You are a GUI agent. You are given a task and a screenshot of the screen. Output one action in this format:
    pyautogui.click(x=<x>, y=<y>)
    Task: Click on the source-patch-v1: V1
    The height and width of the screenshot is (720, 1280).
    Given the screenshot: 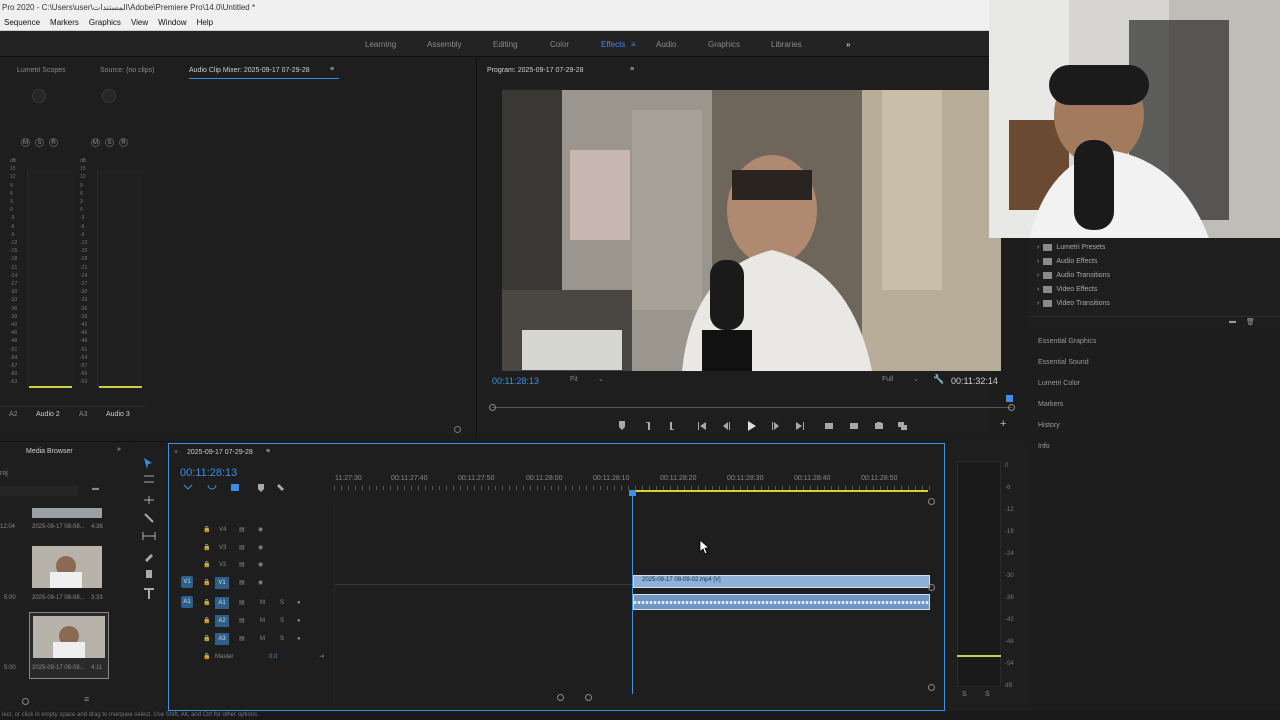 What is the action you would take?
    pyautogui.click(x=187, y=582)
    